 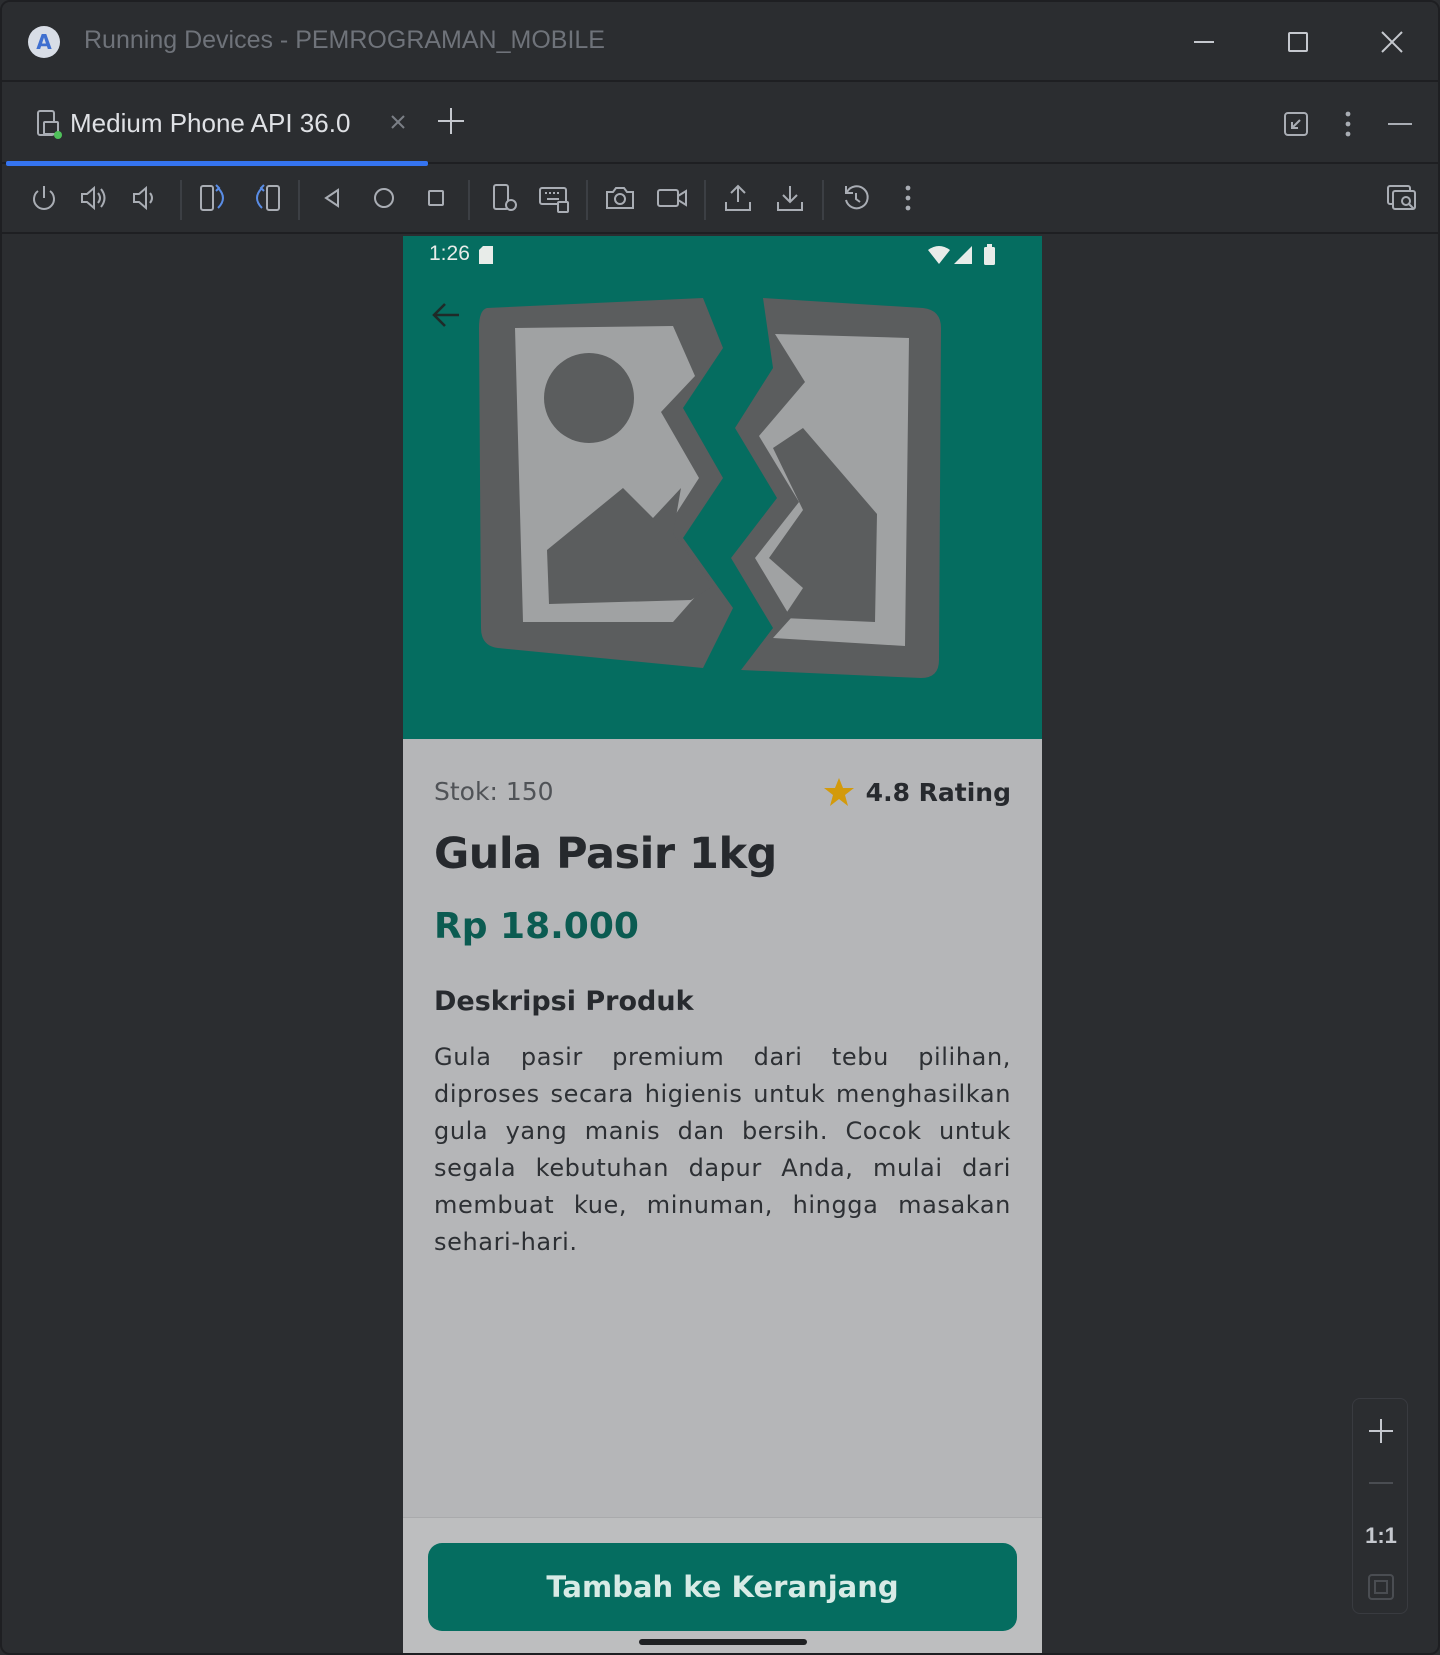 I want to click on sd-card-icon, so click(x=486, y=255).